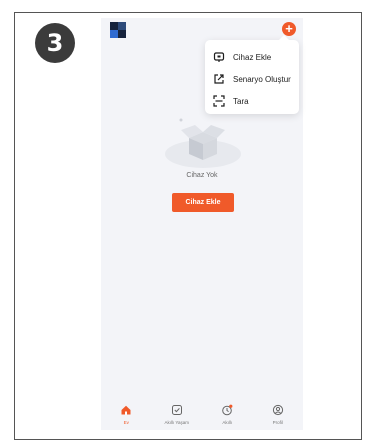  I want to click on step-badge: 3, so click(55, 43).